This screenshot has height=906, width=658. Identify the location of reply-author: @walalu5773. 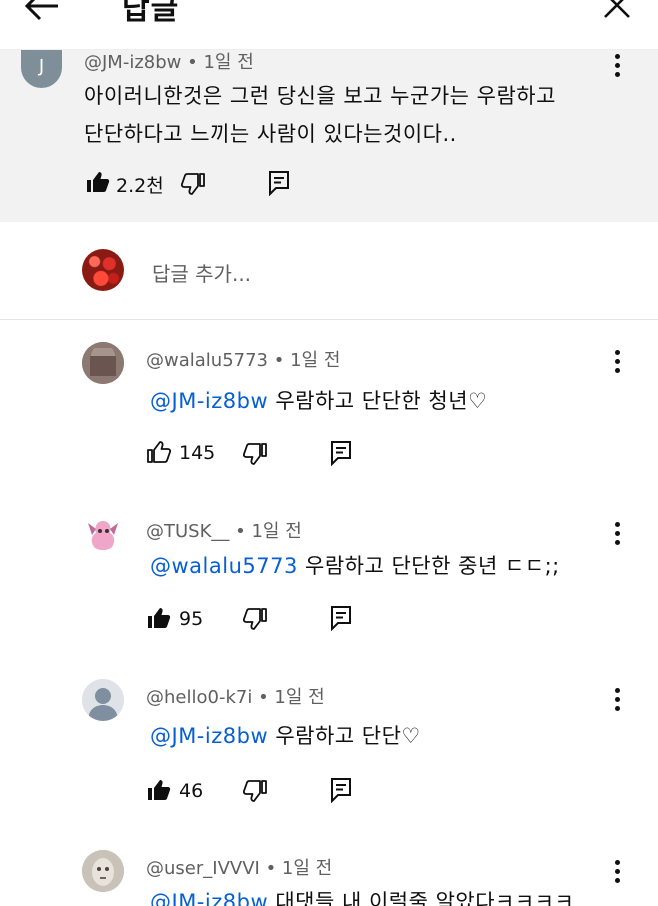
(207, 360).